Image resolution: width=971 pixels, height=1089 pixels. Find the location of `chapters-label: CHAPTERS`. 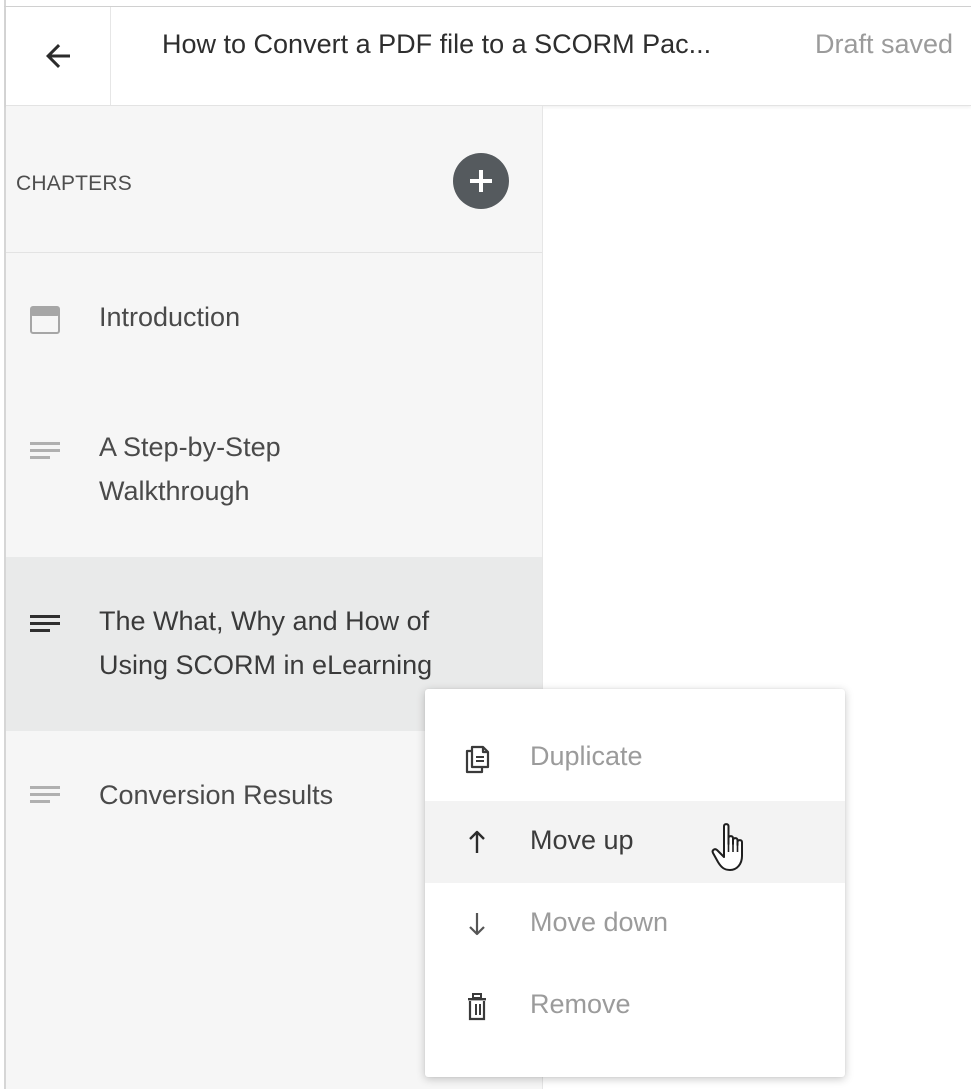

chapters-label: CHAPTERS is located at coordinates (74, 183).